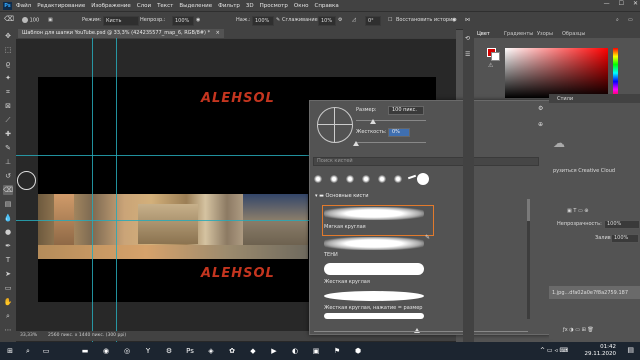  Describe the element at coordinates (356, 143) in the screenshot. I see `hardness-slider-thumb` at that location.